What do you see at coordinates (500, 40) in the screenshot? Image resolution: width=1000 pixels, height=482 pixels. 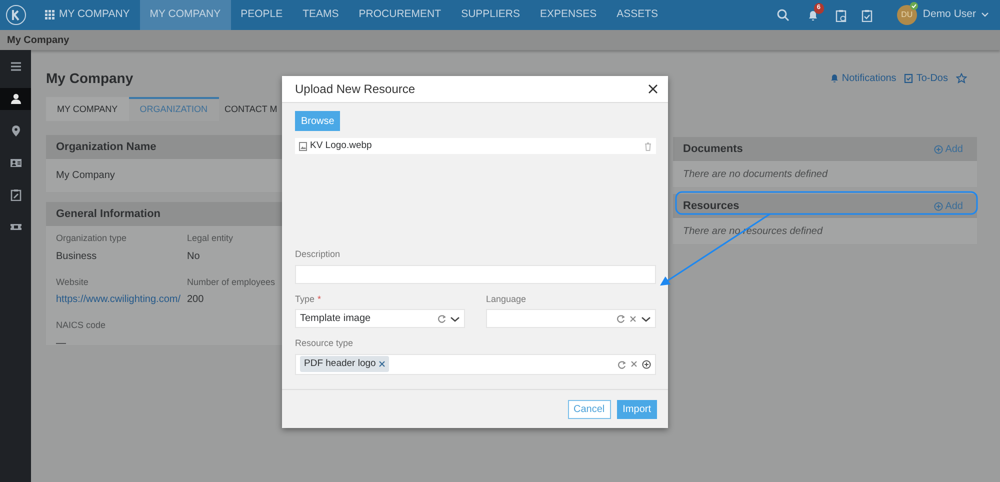 I see `breadcrumb: My Company` at bounding box center [500, 40].